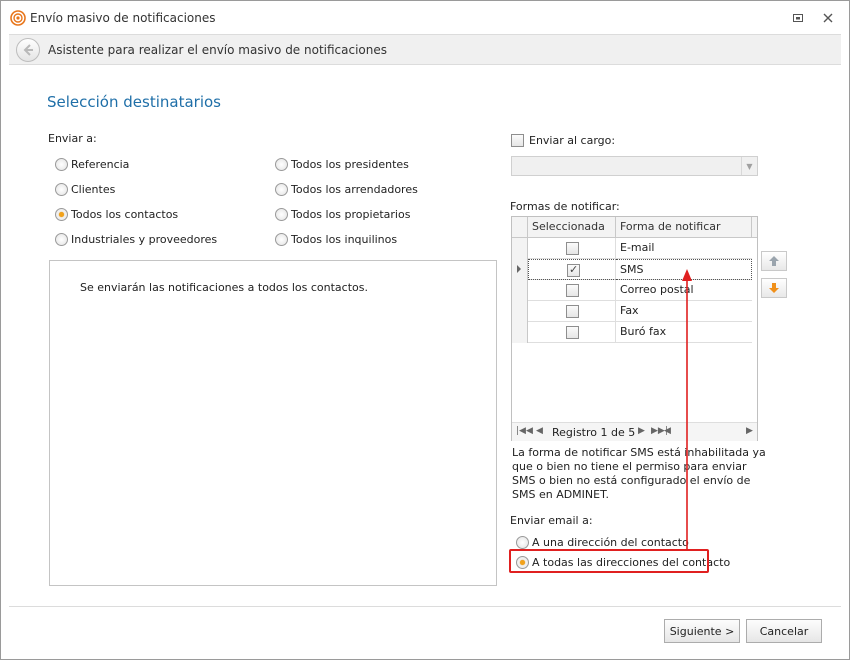  I want to click on close-button, so click(828, 18).